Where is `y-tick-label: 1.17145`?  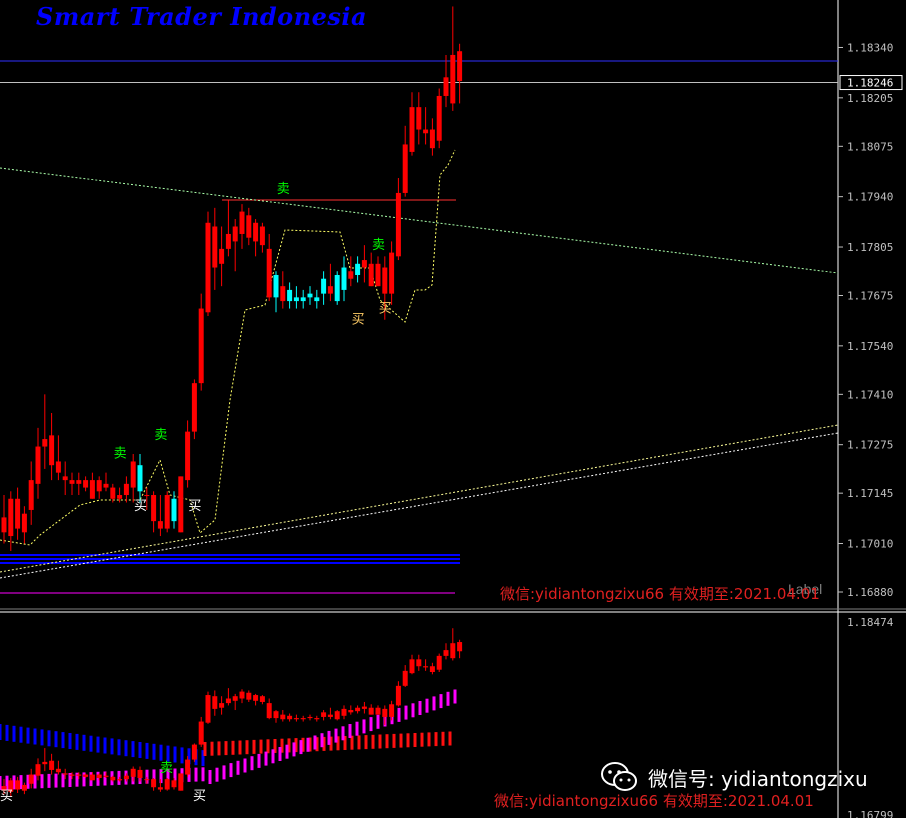
y-tick-label: 1.17145 is located at coordinates (870, 493).